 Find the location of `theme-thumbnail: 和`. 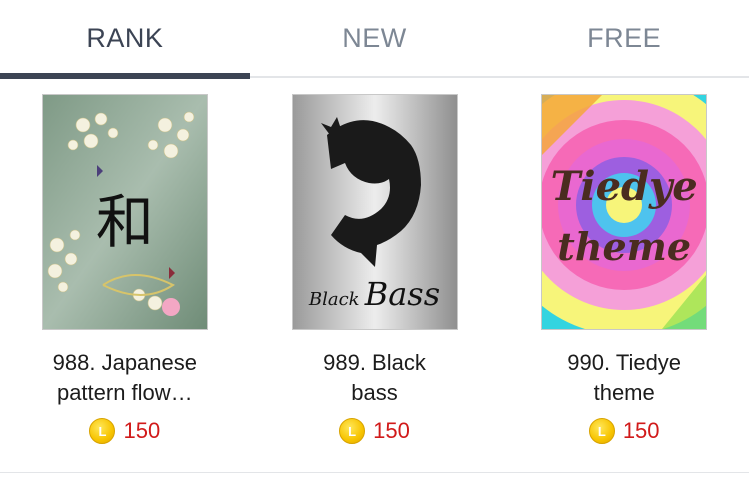

theme-thumbnail: 和 is located at coordinates (124, 212).